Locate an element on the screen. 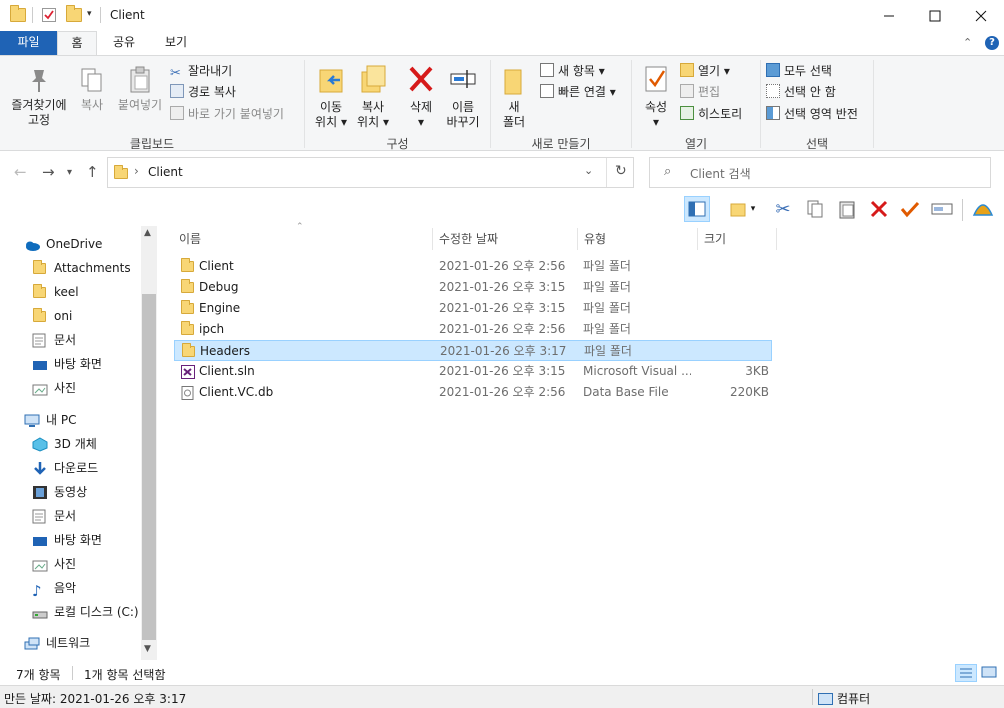 The width and height of the screenshot is (1004, 708). nav-keel: keel is located at coordinates (56, 292).